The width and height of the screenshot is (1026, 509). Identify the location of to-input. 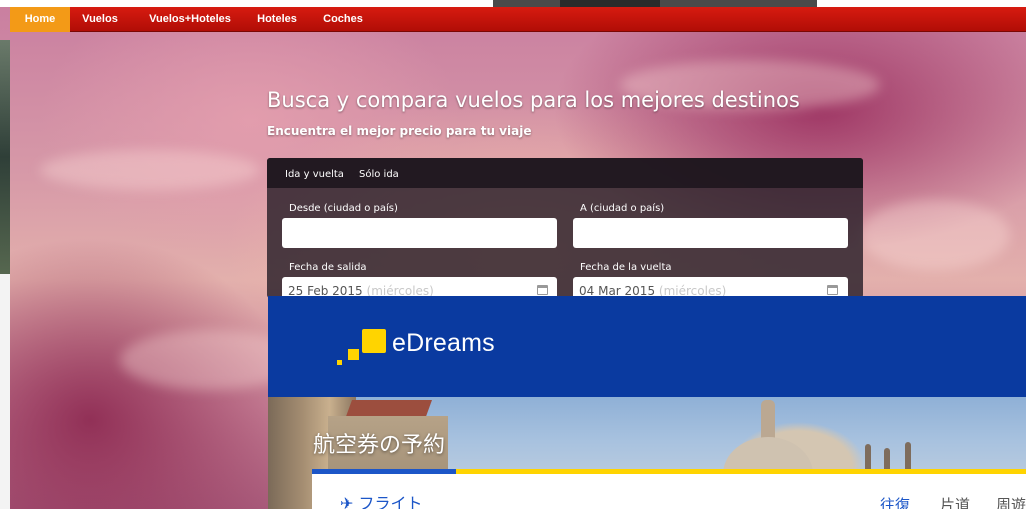
(710, 233).